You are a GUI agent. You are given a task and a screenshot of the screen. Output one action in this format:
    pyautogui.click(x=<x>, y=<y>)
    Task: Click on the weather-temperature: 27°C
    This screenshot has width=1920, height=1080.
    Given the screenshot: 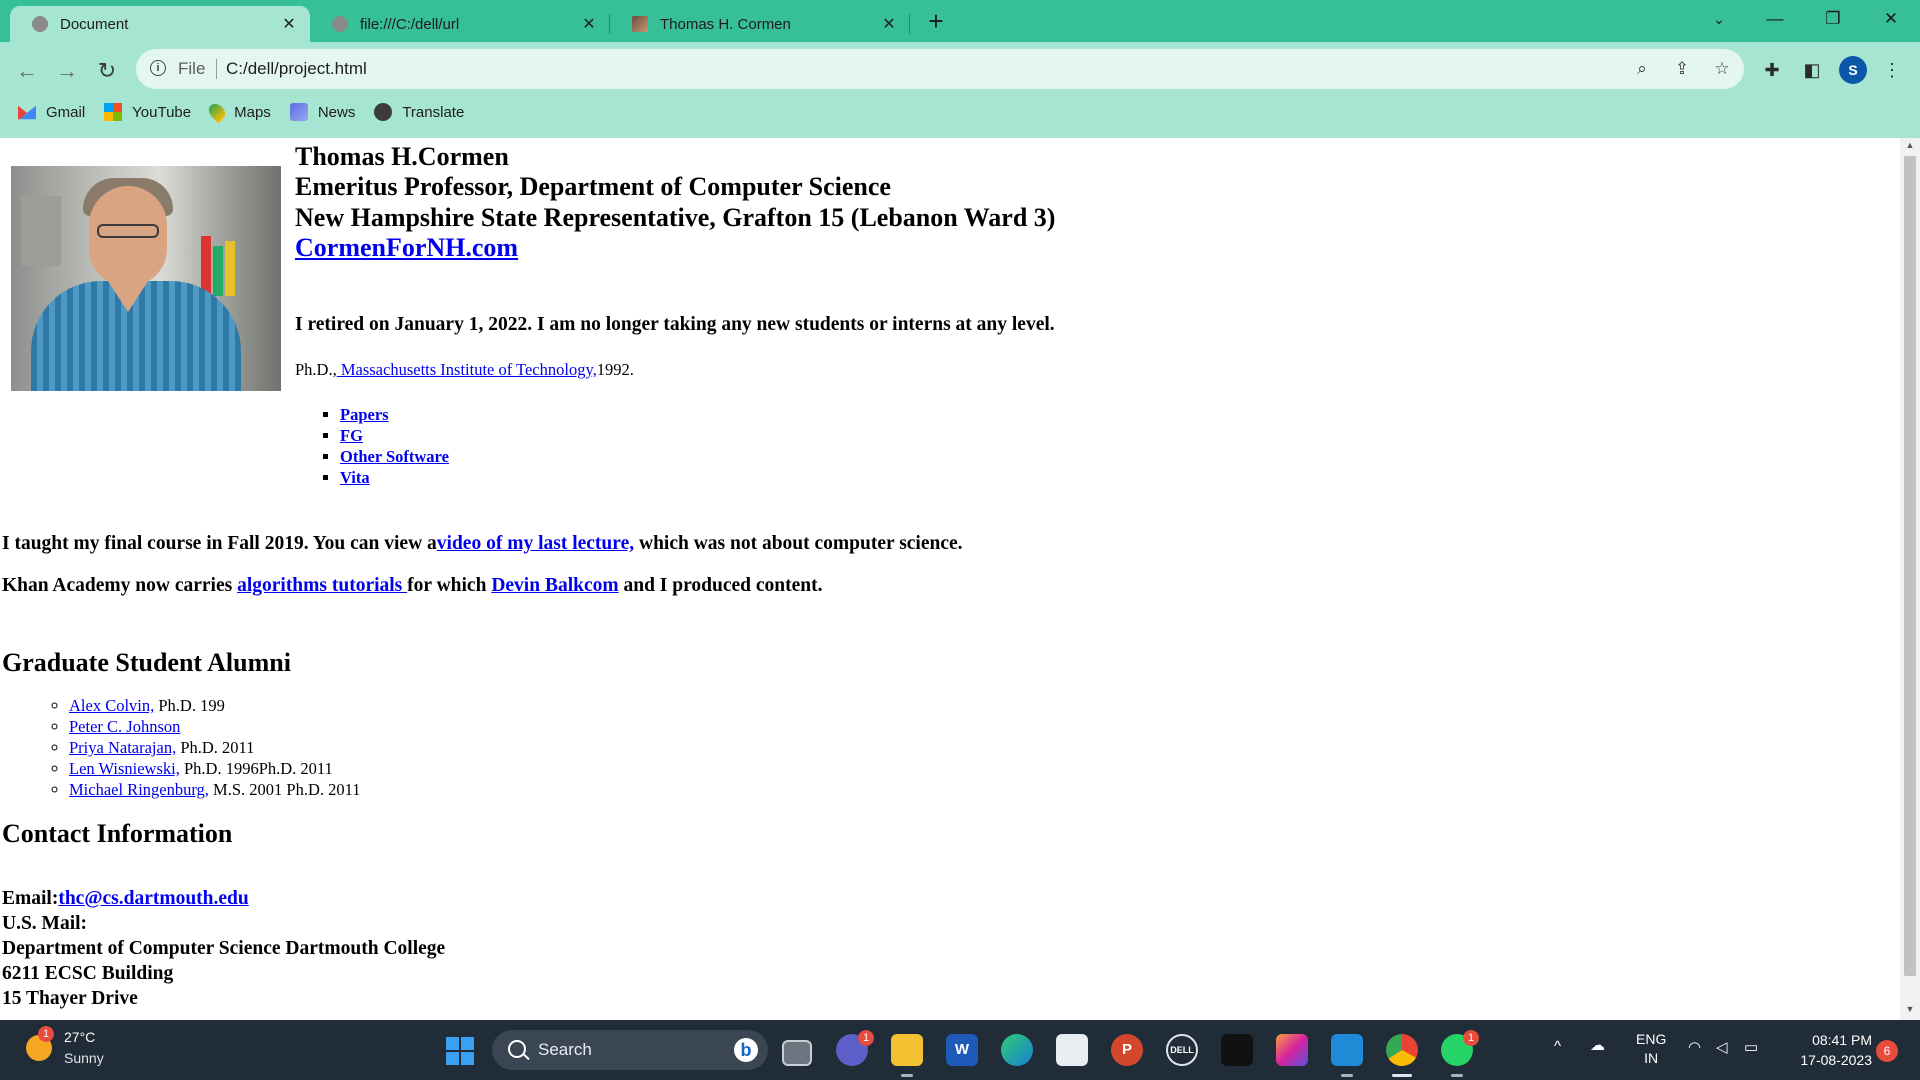 What is the action you would take?
    pyautogui.click(x=79, y=1037)
    